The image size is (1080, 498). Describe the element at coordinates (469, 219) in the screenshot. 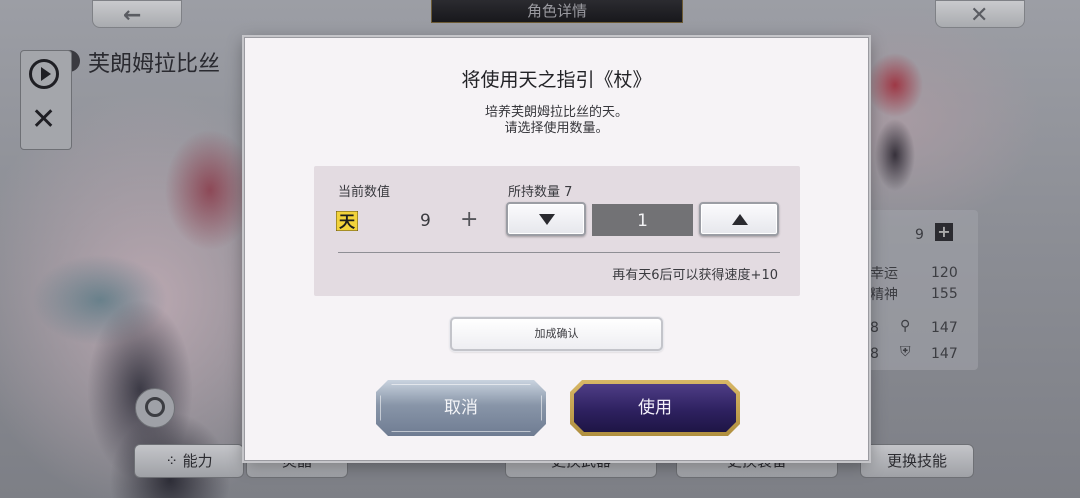

I see `plus-sign: +` at that location.